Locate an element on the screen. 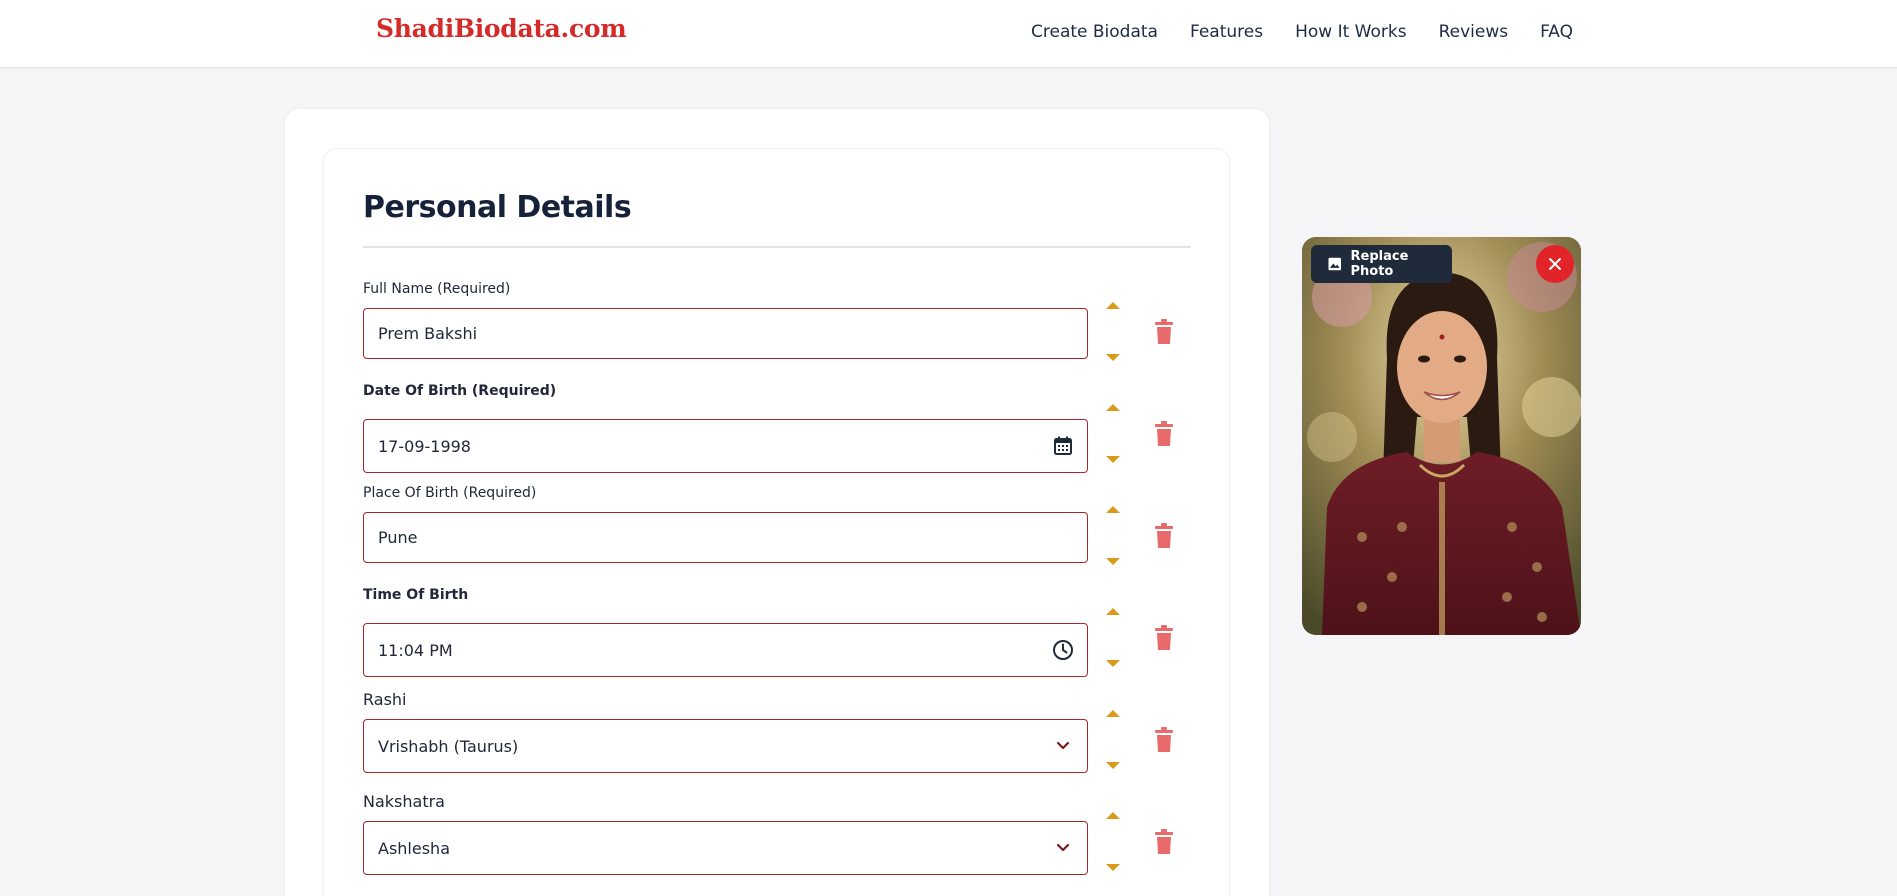  nav-create-biodata: Create Biodata is located at coordinates (1094, 32).